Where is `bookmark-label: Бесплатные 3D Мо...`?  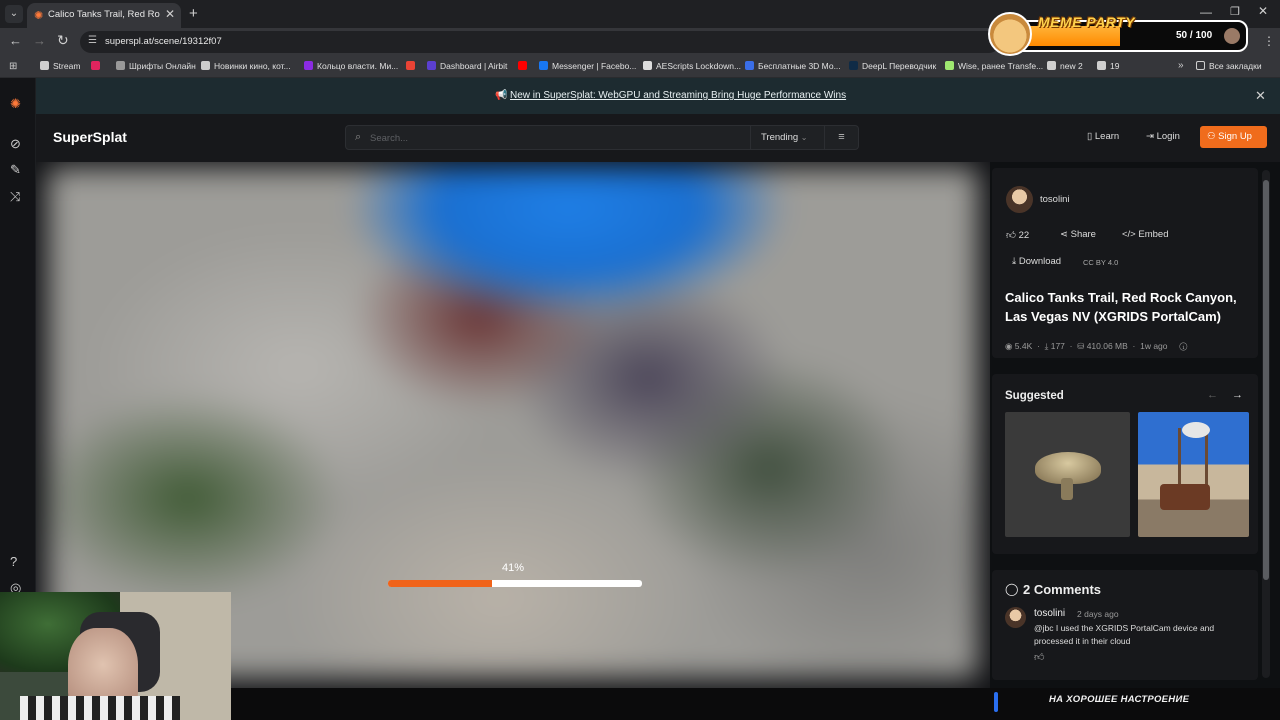 bookmark-label: Бесплатные 3D Мо... is located at coordinates (799, 66).